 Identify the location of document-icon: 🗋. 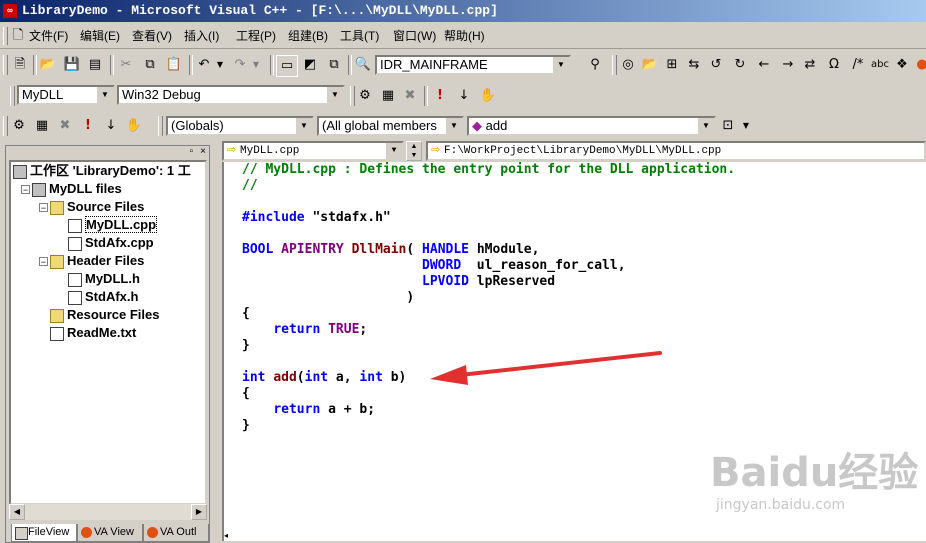
(18, 36).